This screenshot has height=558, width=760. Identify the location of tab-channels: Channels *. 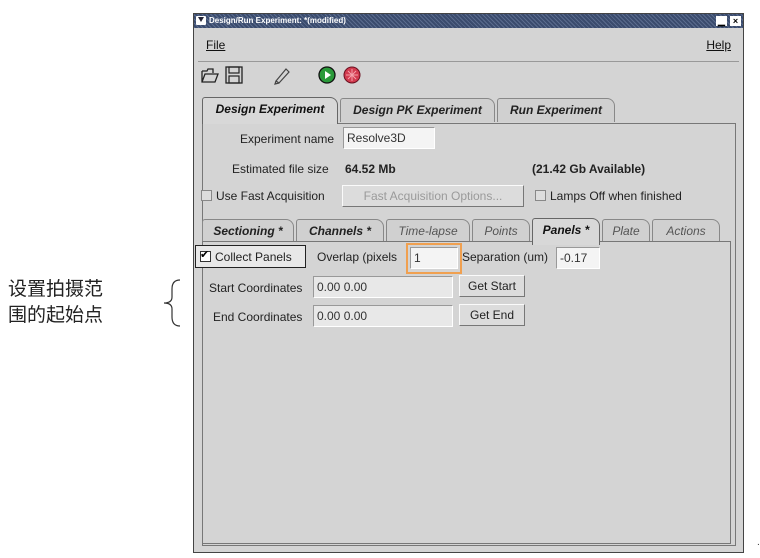
(340, 231).